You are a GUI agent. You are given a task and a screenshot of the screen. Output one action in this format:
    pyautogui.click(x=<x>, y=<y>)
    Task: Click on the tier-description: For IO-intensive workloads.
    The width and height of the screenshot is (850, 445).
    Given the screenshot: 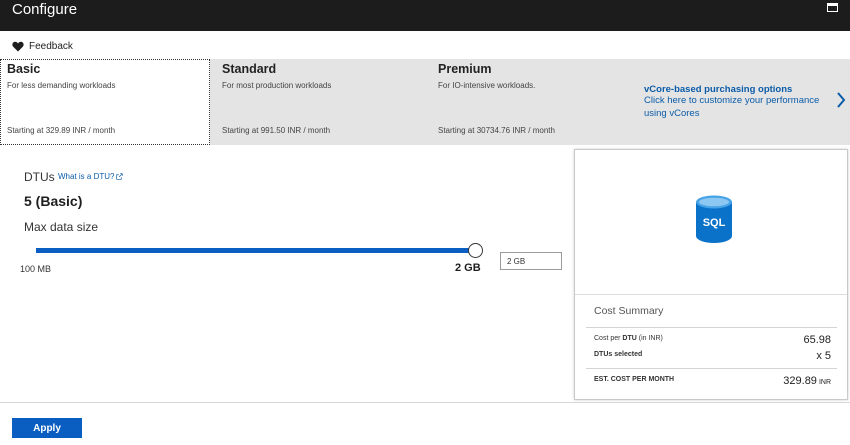 What is the action you would take?
    pyautogui.click(x=487, y=85)
    